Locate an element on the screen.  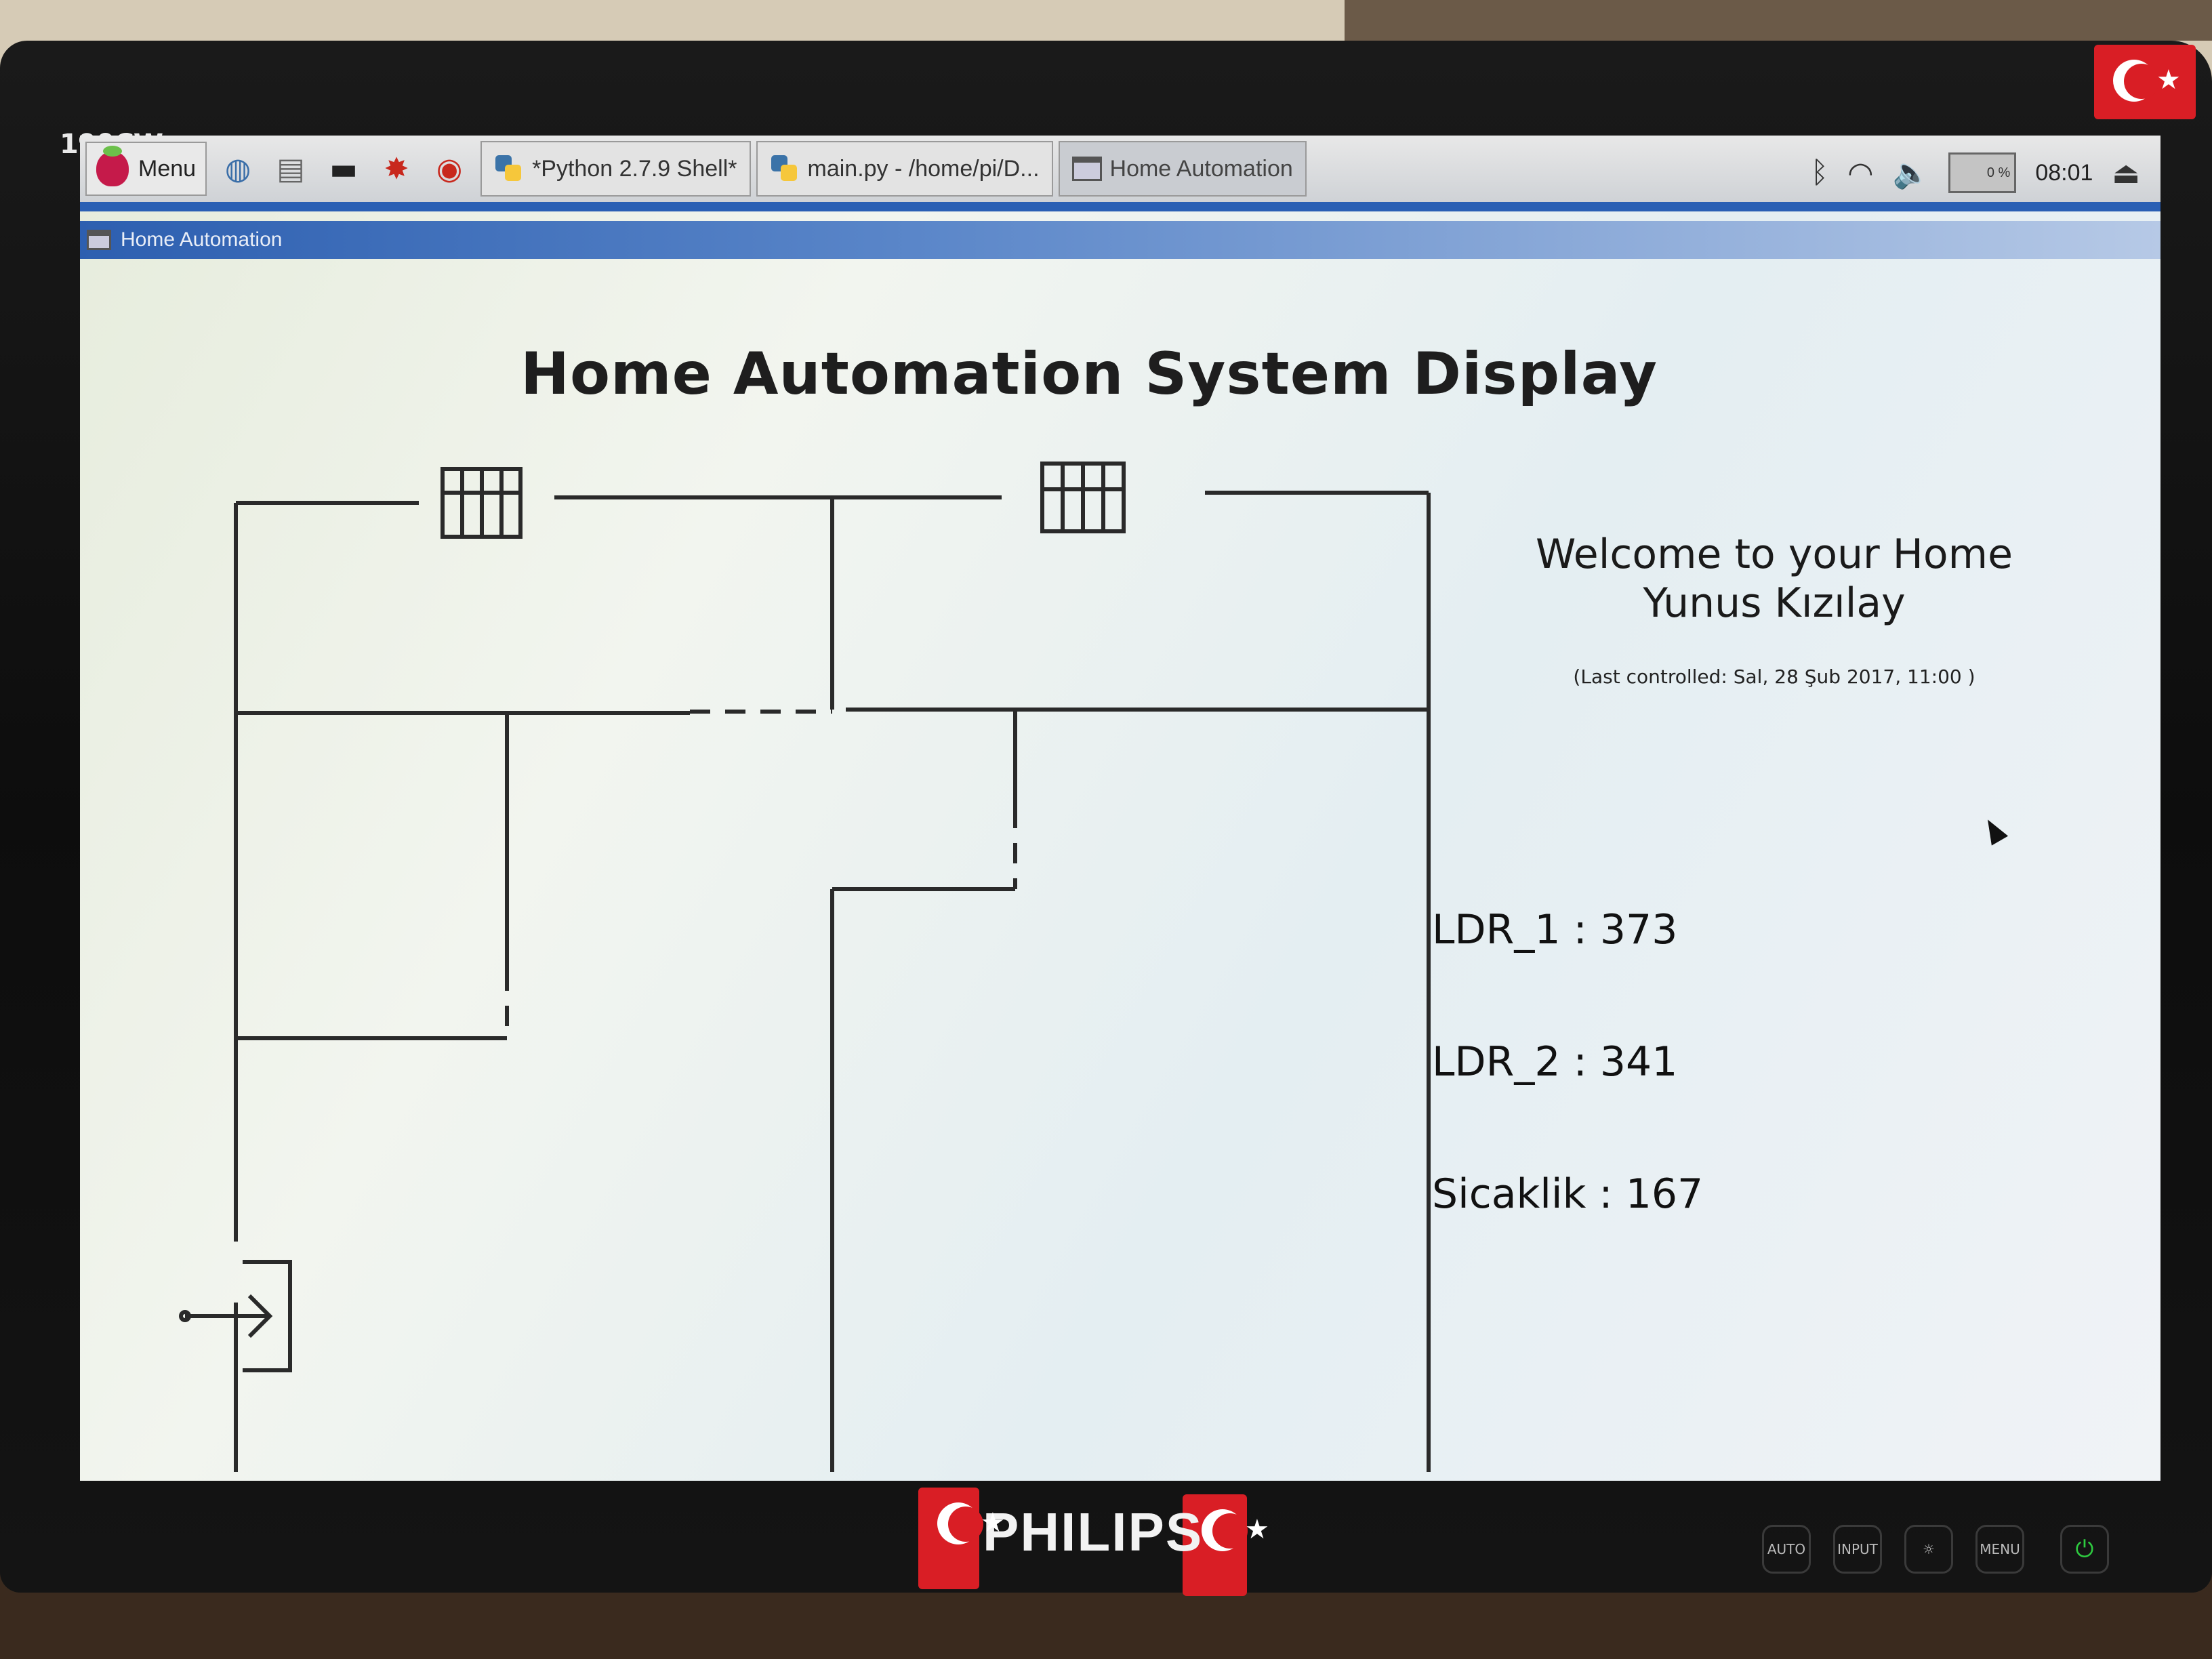
monitor-power-button: ⏻ is located at coordinates (2084, 1550).